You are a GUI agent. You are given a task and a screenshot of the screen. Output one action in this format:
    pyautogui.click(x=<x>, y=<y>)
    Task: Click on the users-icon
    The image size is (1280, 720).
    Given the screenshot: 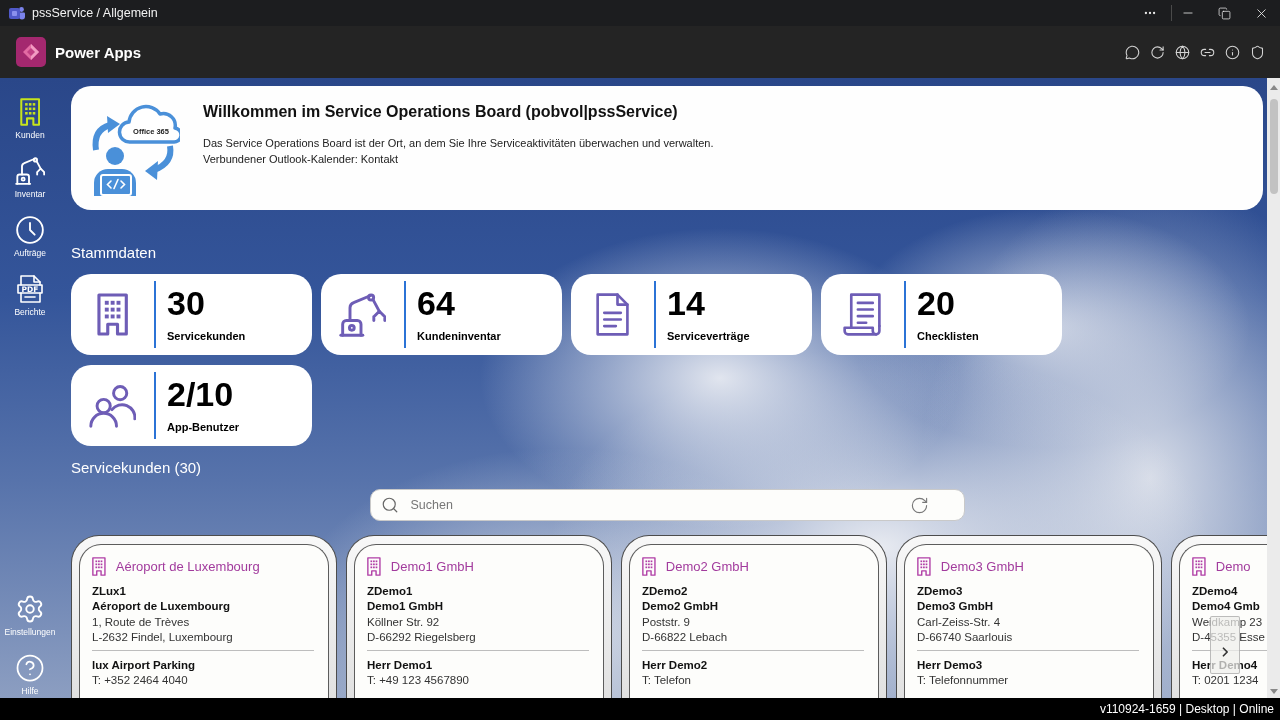 What is the action you would take?
    pyautogui.click(x=112, y=405)
    